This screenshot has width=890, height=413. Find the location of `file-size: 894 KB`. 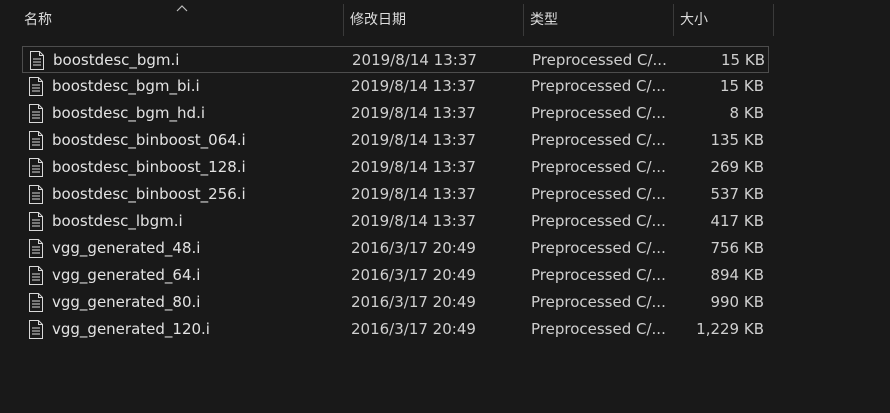

file-size: 894 KB is located at coordinates (737, 275).